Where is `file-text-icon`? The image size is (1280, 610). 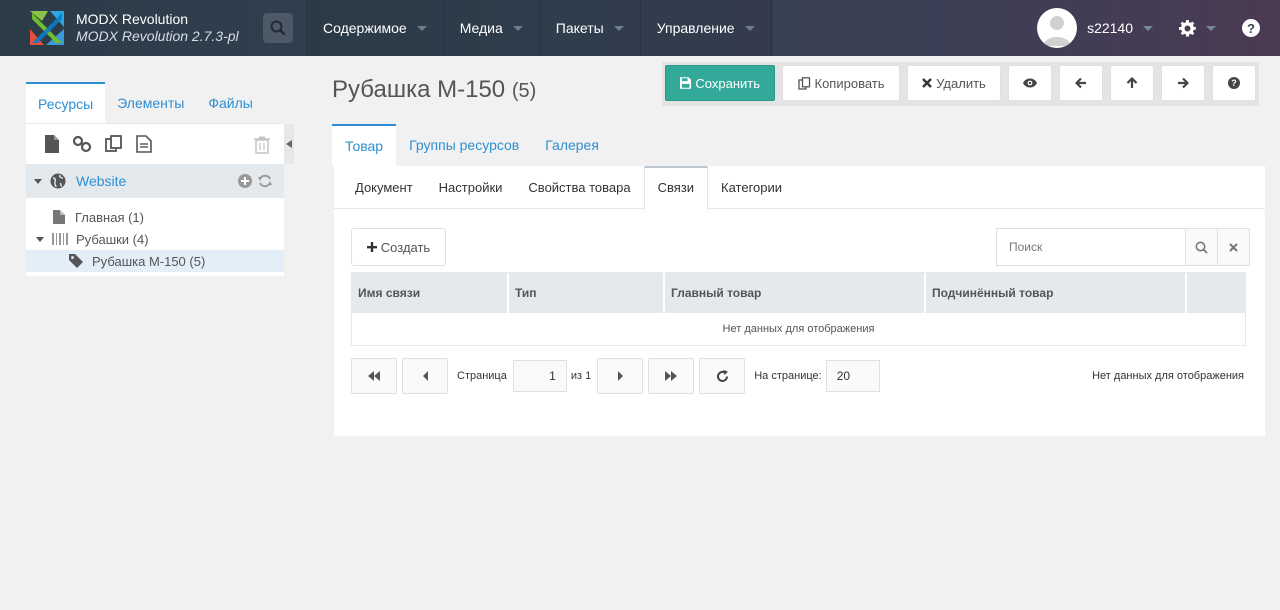
file-text-icon is located at coordinates (144, 144).